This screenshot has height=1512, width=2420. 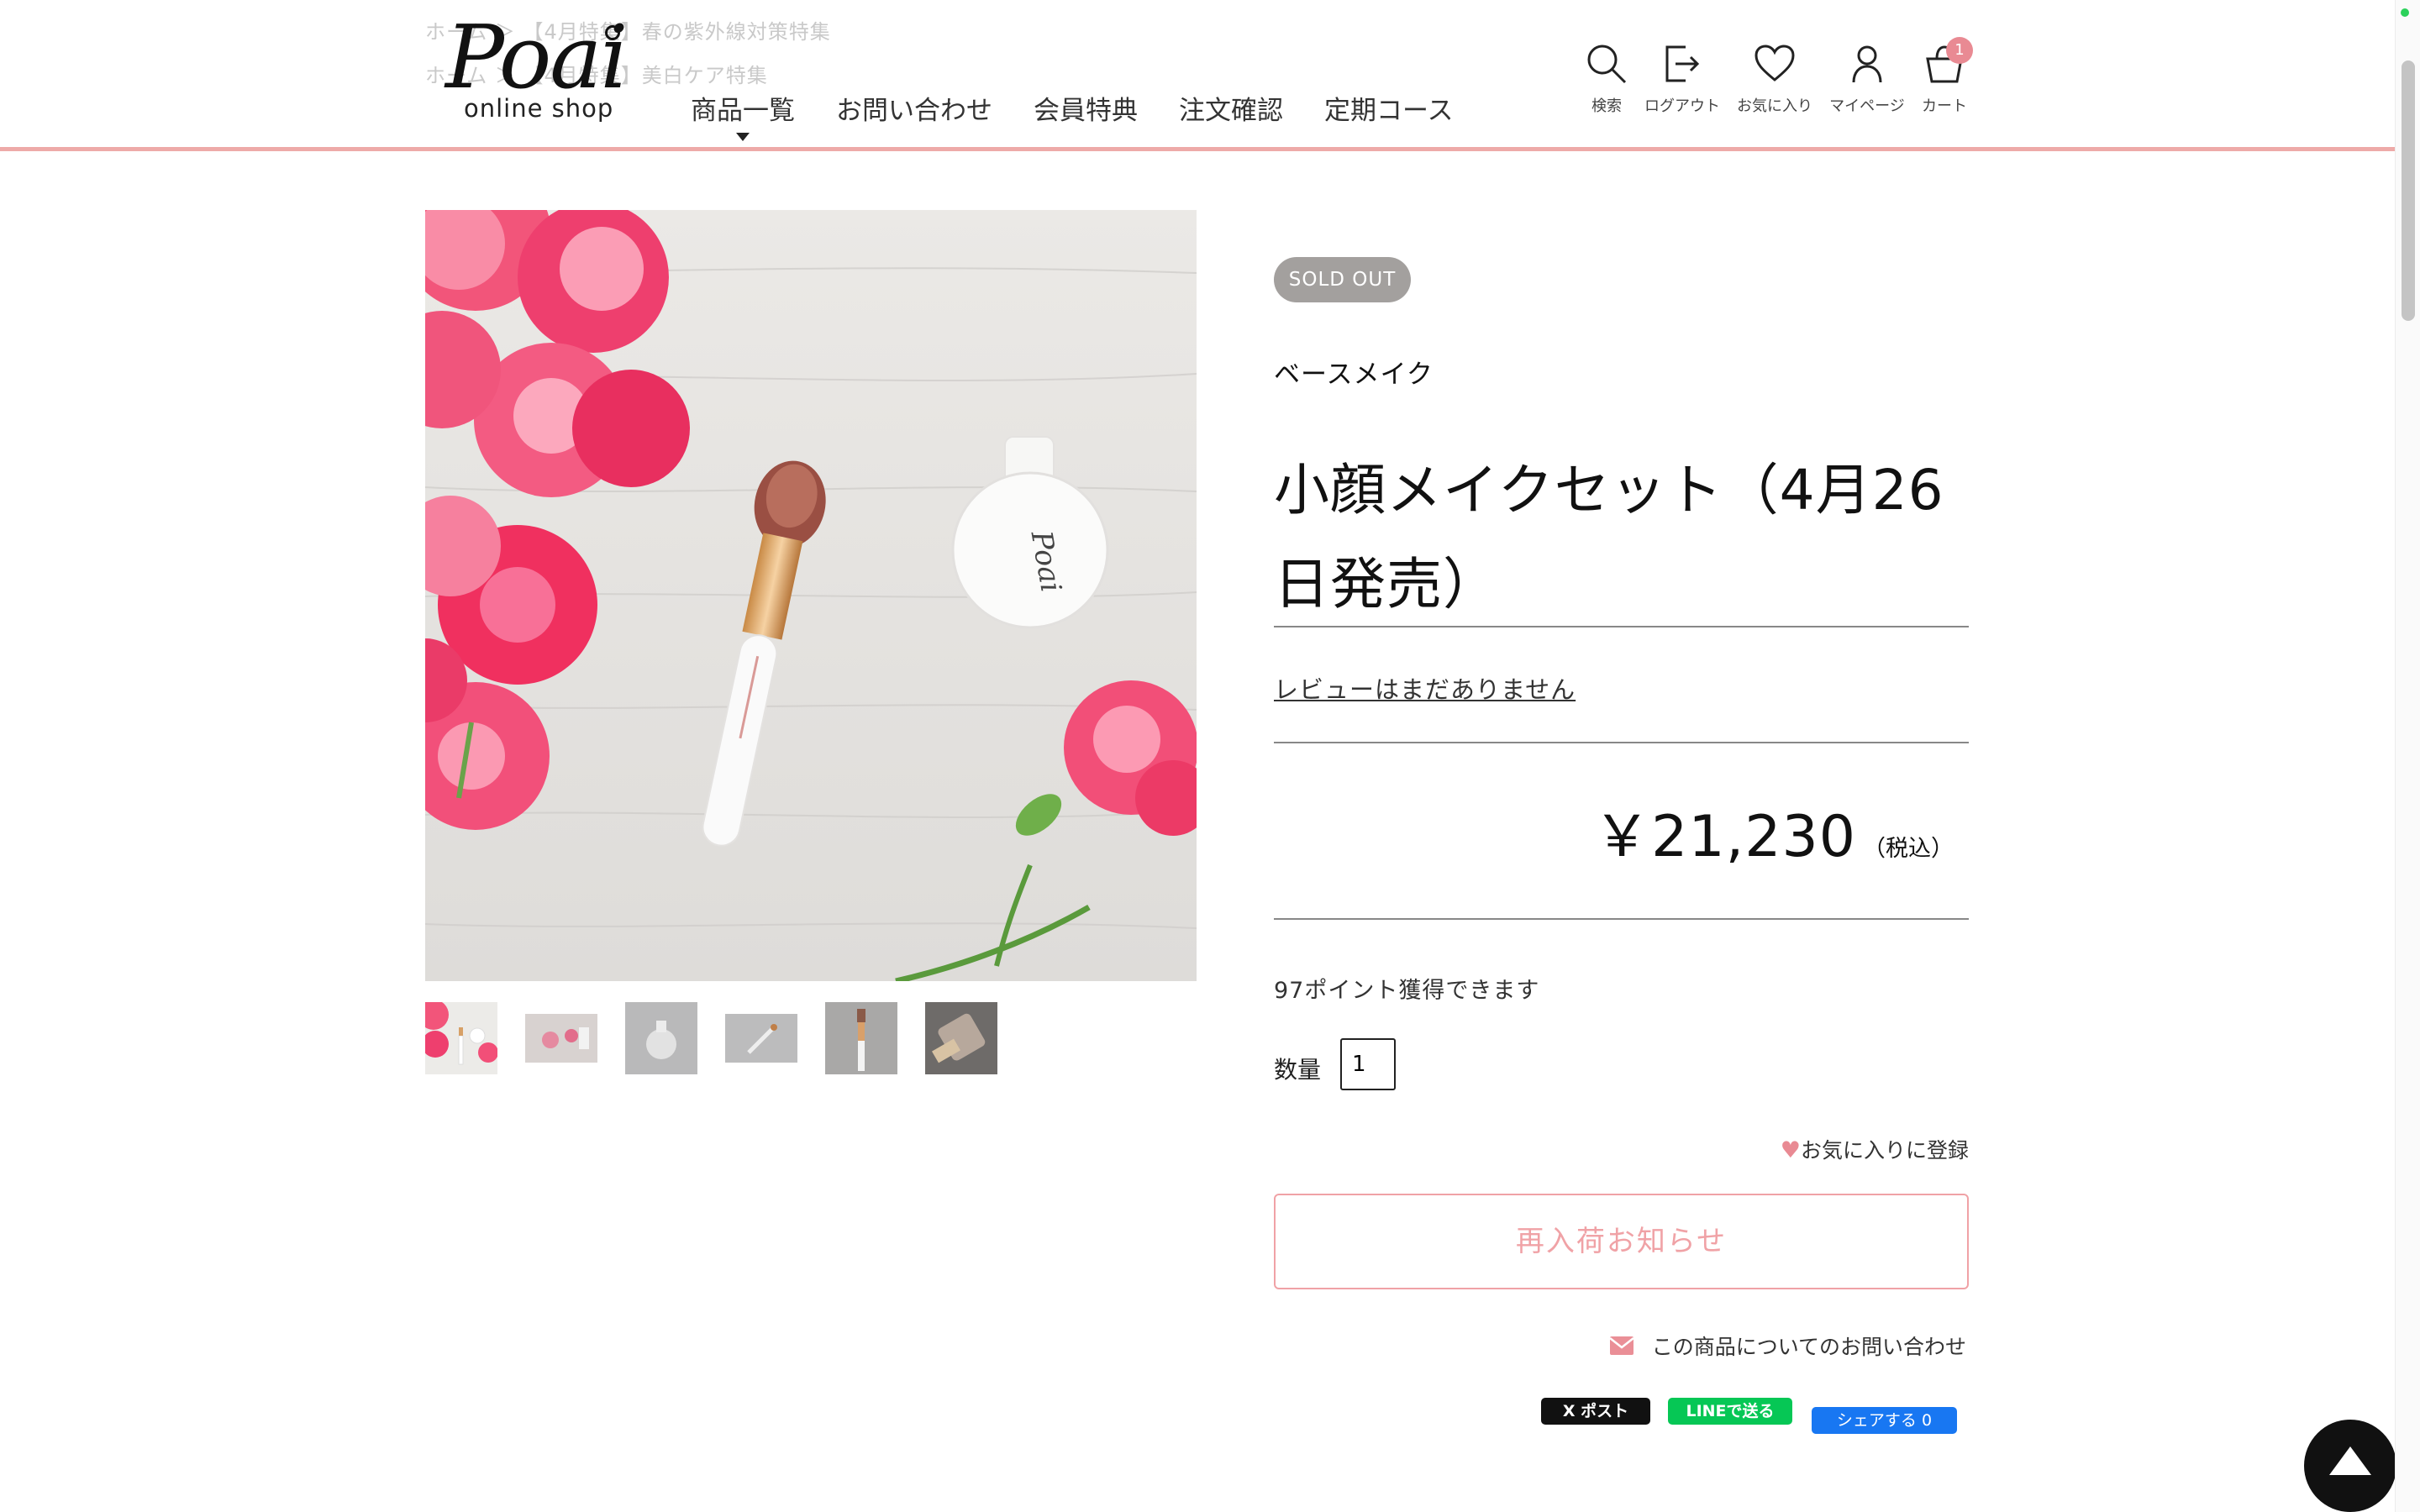 What do you see at coordinates (1368, 1064) in the screenshot?
I see `quantity-input` at bounding box center [1368, 1064].